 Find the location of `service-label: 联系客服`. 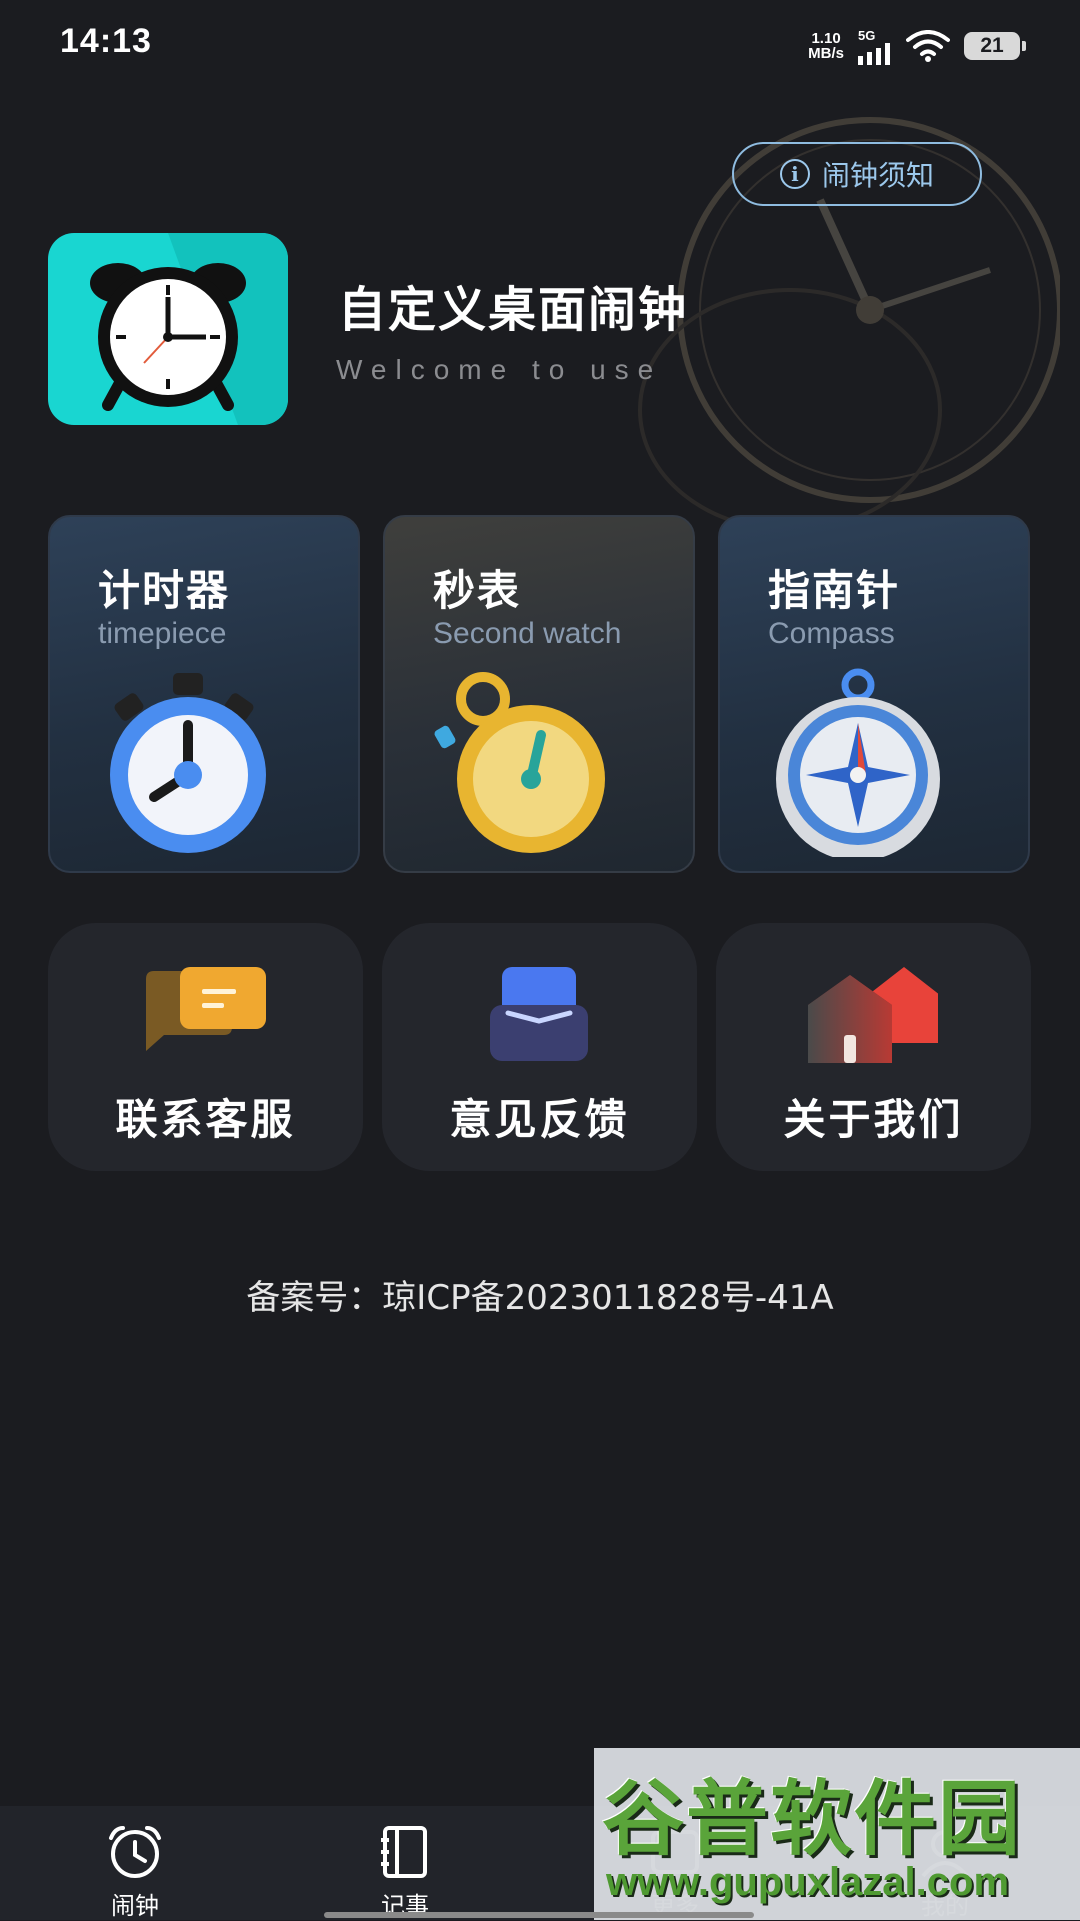

service-label: 联系客服 is located at coordinates (205, 1119).